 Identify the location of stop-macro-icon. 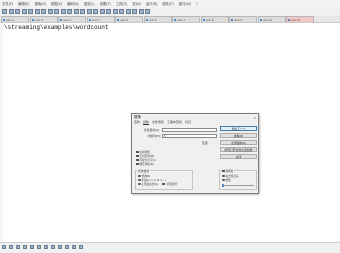
(141, 11).